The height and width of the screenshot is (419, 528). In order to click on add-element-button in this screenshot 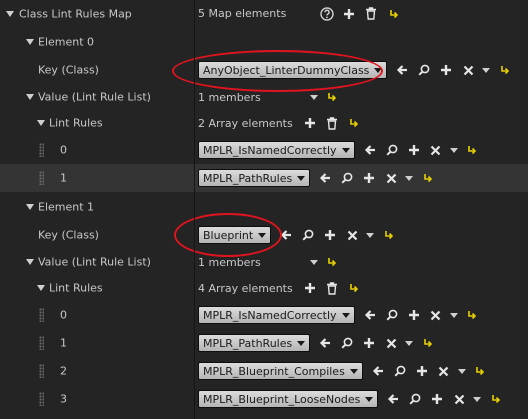, I will do `click(349, 14)`.